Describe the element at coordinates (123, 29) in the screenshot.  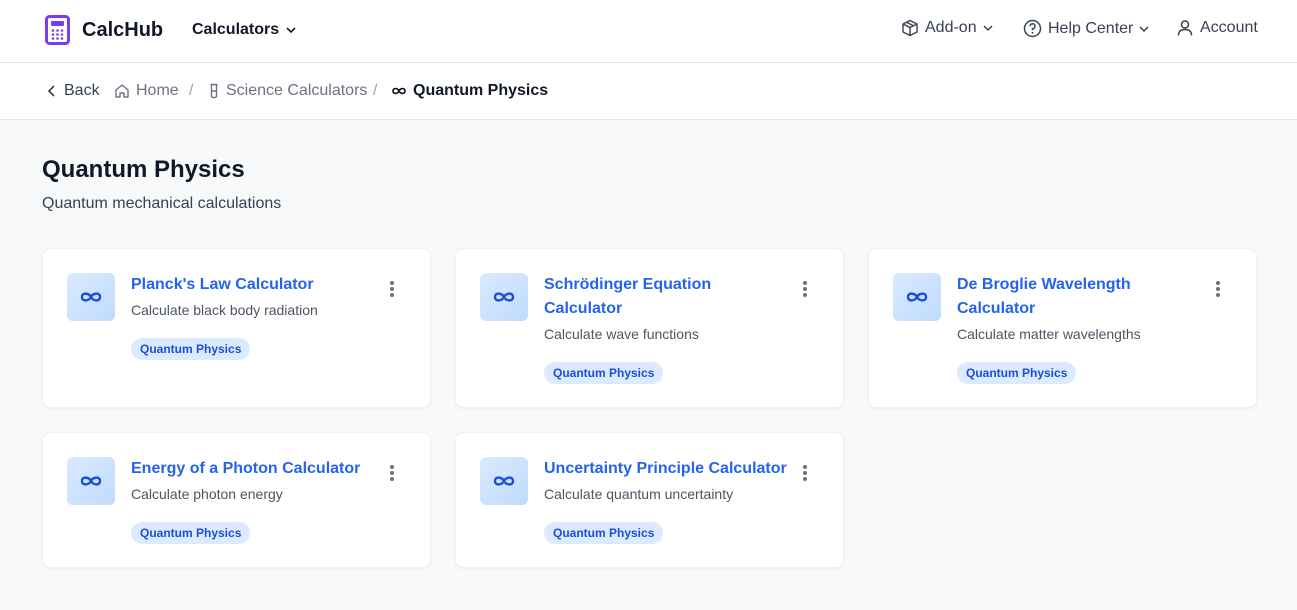
I see `logo-text: CalcHub` at that location.